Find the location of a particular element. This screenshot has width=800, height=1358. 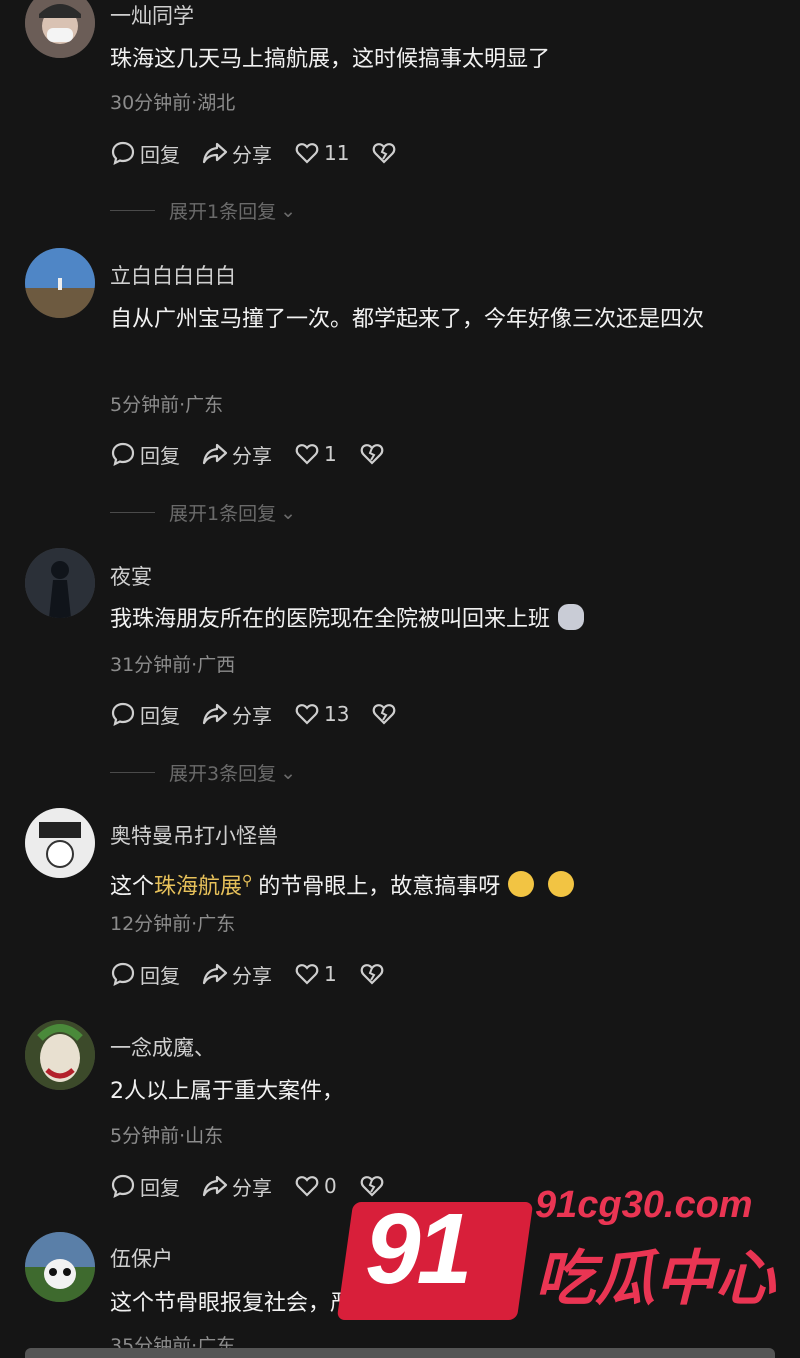

comment-meta: 31分钟前·广西 is located at coordinates (173, 665).